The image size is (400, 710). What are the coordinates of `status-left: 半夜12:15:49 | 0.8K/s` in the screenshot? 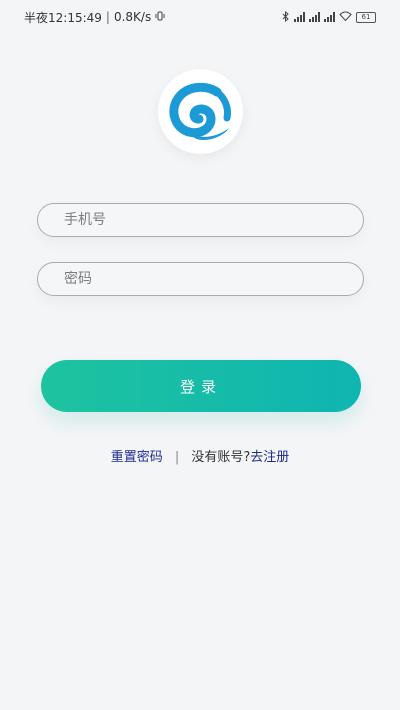 It's located at (94, 17).